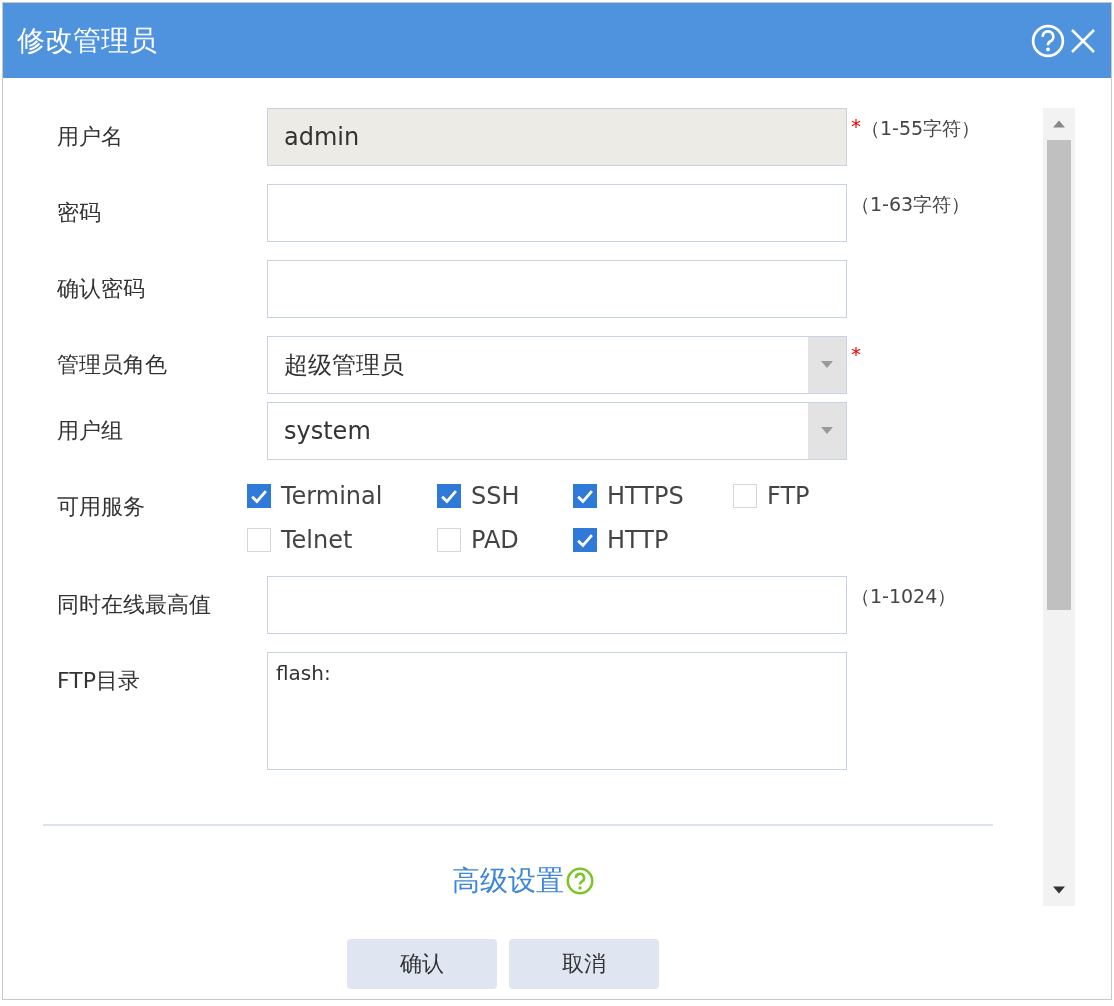 The height and width of the screenshot is (1006, 1114). What do you see at coordinates (90, 431) in the screenshot?
I see `field-label: 用户组` at bounding box center [90, 431].